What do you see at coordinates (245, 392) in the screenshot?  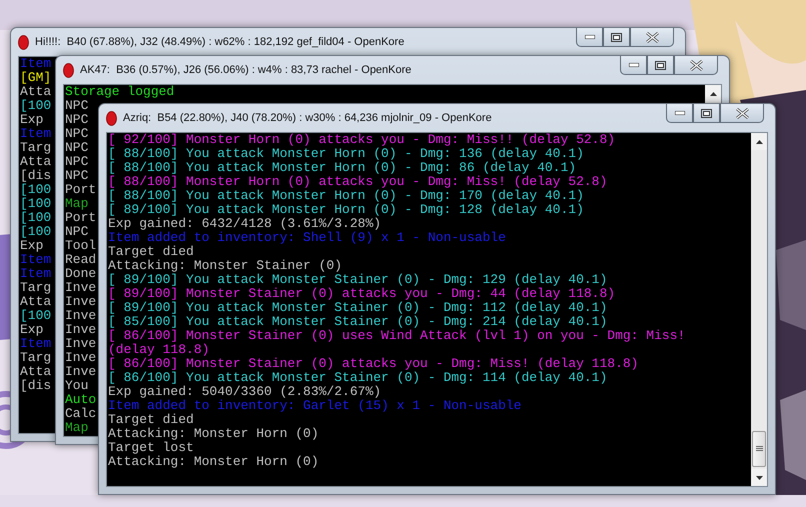 I see `console-line: Exp gained: 5040/3360 (2.83%/2.67%)` at bounding box center [245, 392].